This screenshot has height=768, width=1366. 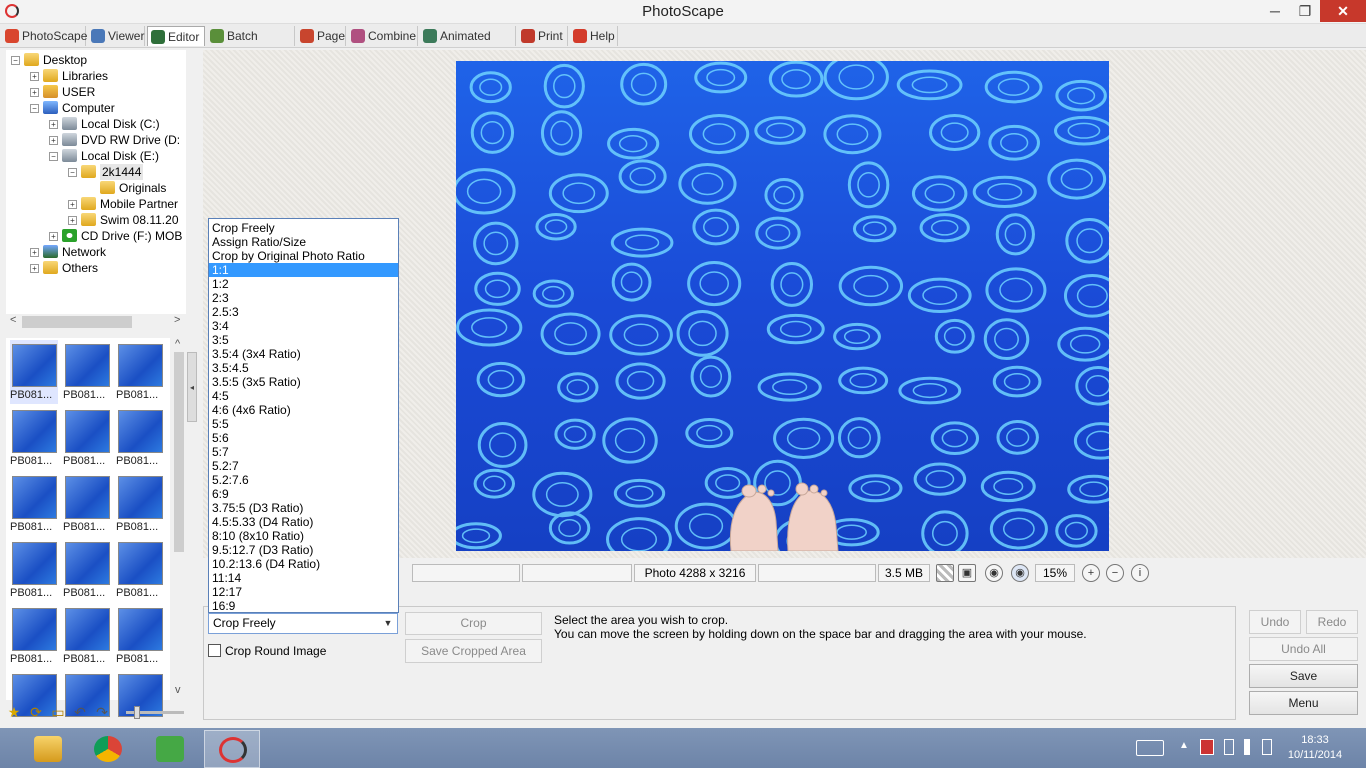 I want to click on thumbnail-vertical-scrollbar: ^ v, so click(x=179, y=519).